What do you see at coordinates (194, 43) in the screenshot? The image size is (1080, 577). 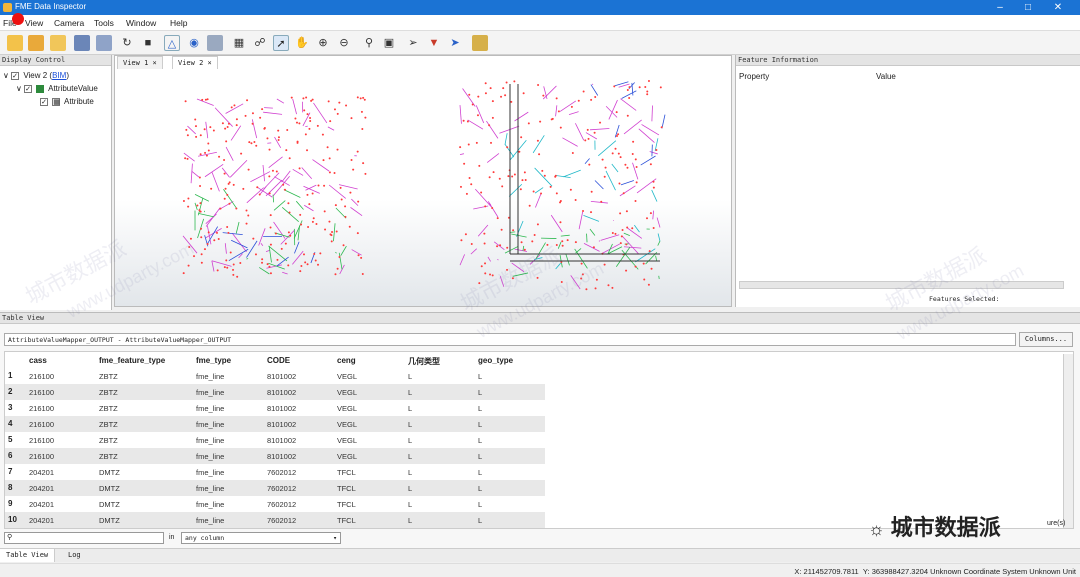 I see `3d-view-icon: ◉` at bounding box center [194, 43].